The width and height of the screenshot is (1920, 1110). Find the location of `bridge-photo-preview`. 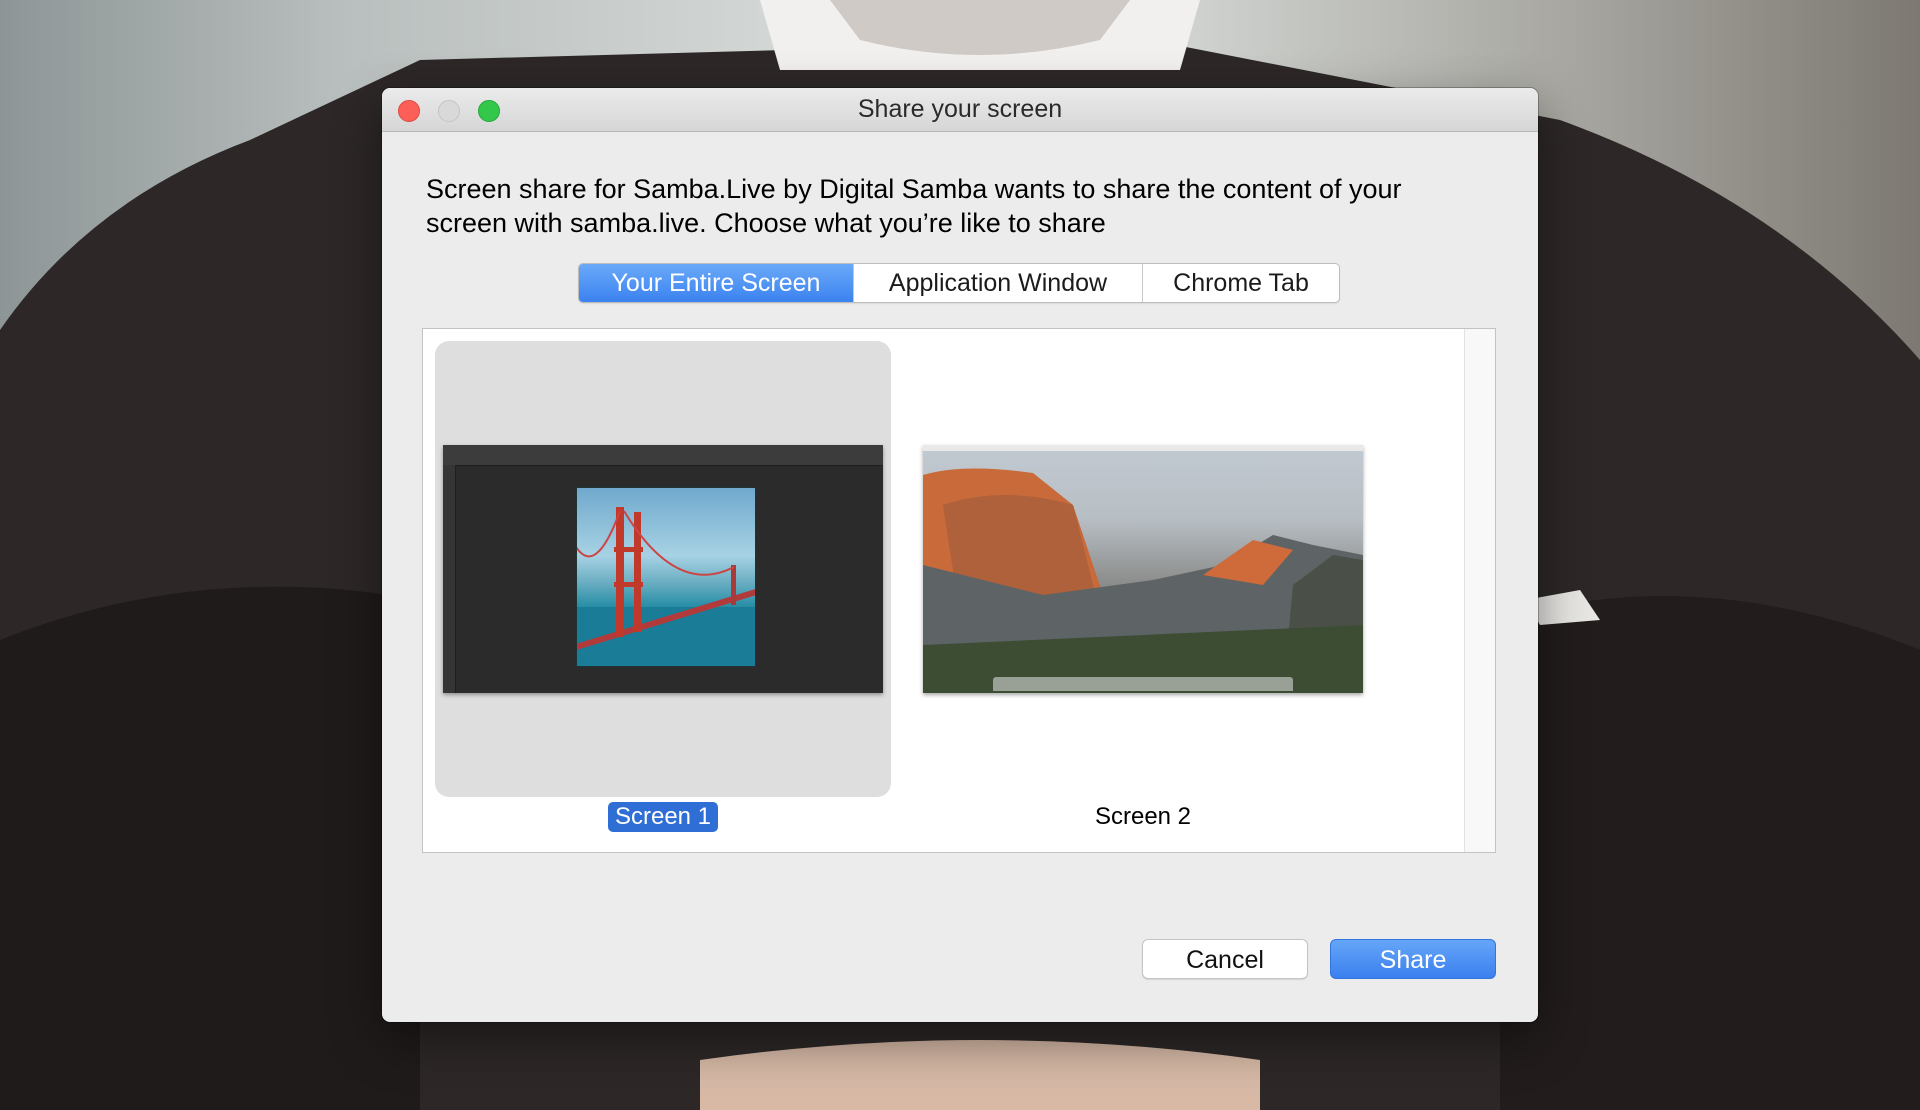

bridge-photo-preview is located at coordinates (666, 577).